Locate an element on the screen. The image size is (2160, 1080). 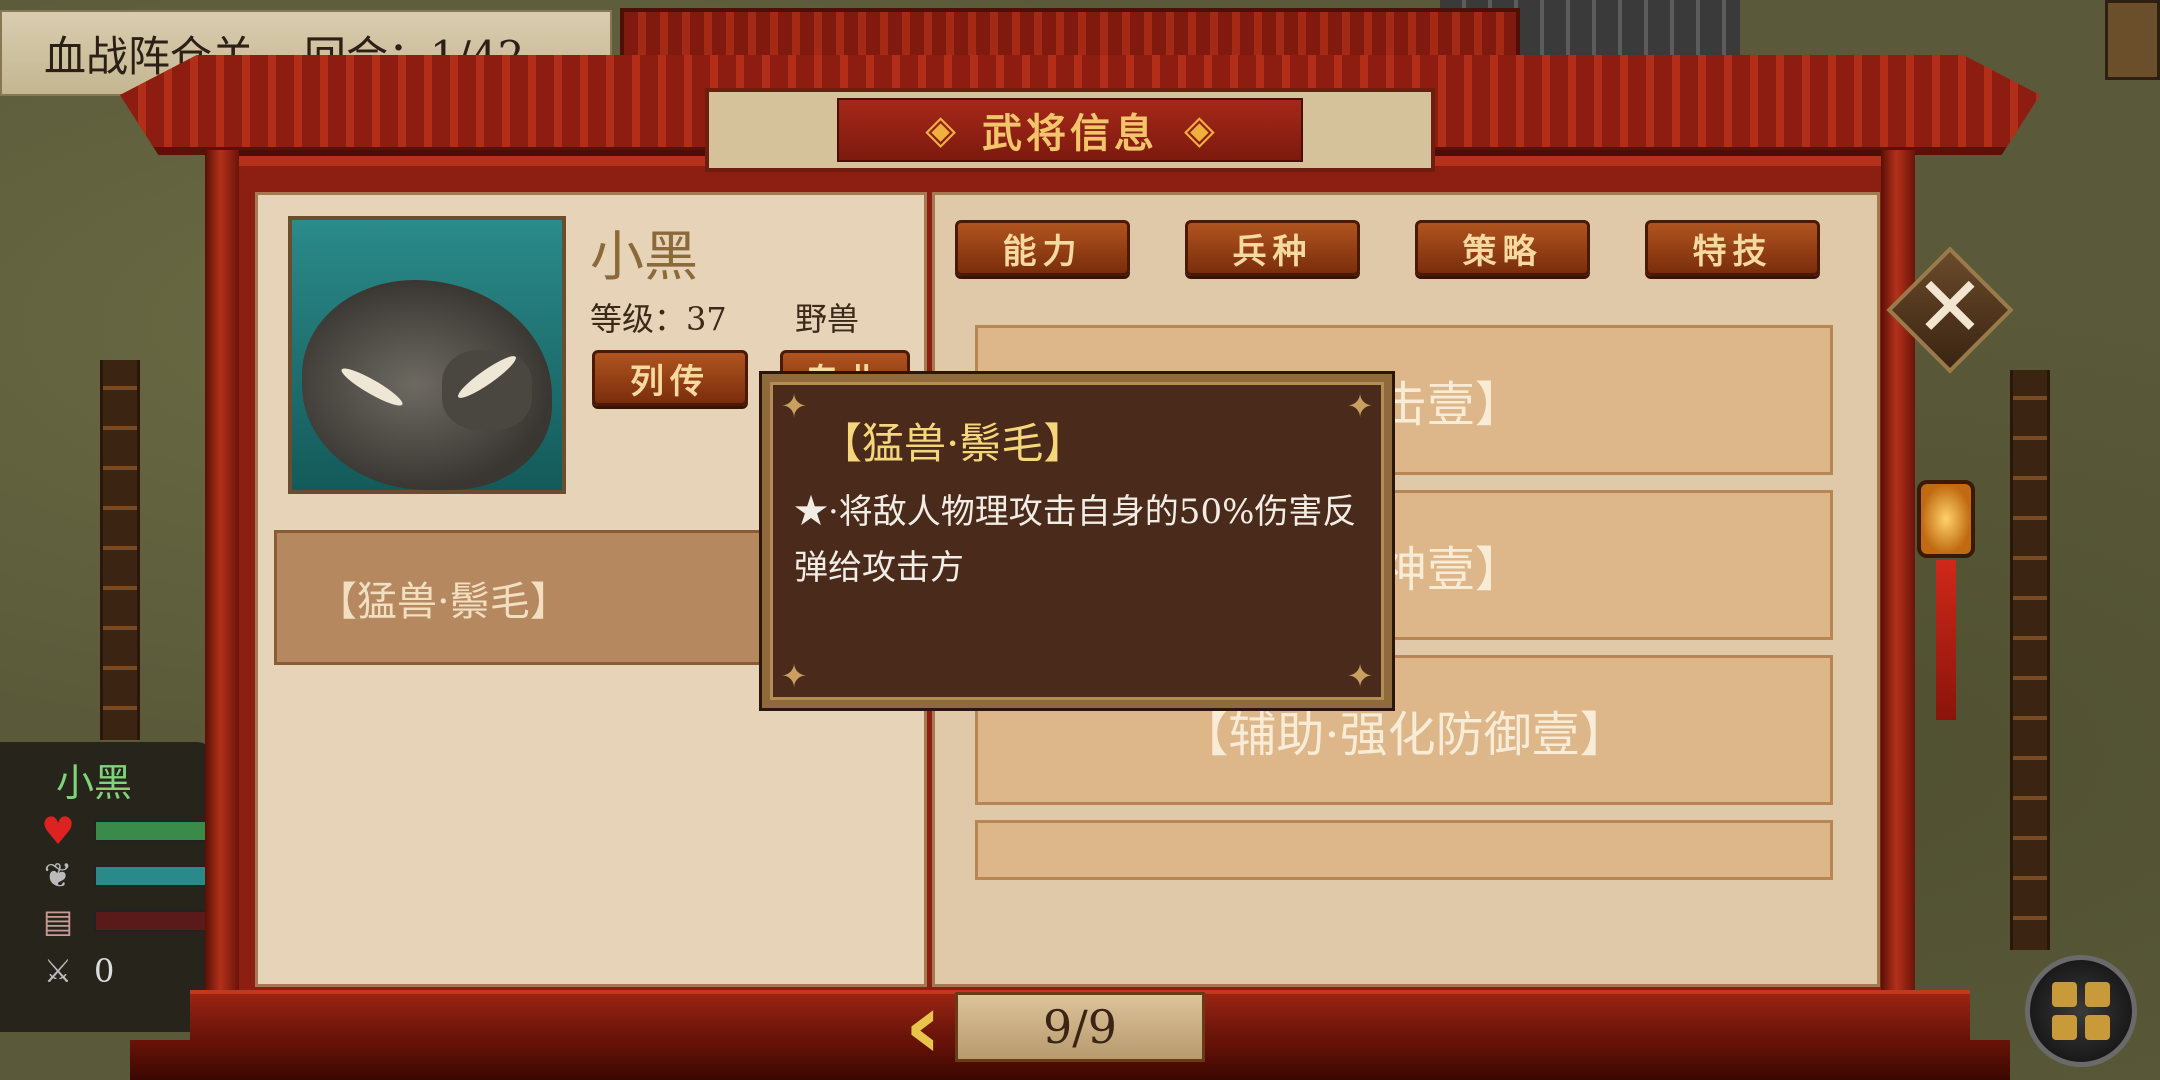
hero-level: 等级：37 is located at coordinates (658, 319).